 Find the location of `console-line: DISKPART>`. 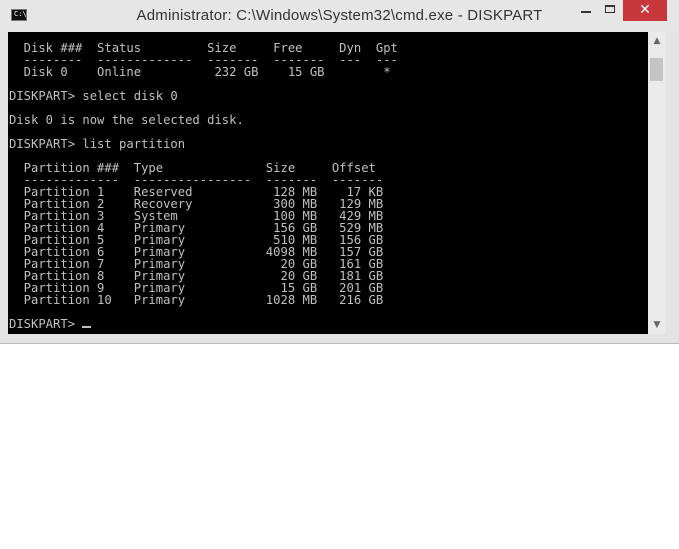

console-line: DISKPART> is located at coordinates (46, 324).